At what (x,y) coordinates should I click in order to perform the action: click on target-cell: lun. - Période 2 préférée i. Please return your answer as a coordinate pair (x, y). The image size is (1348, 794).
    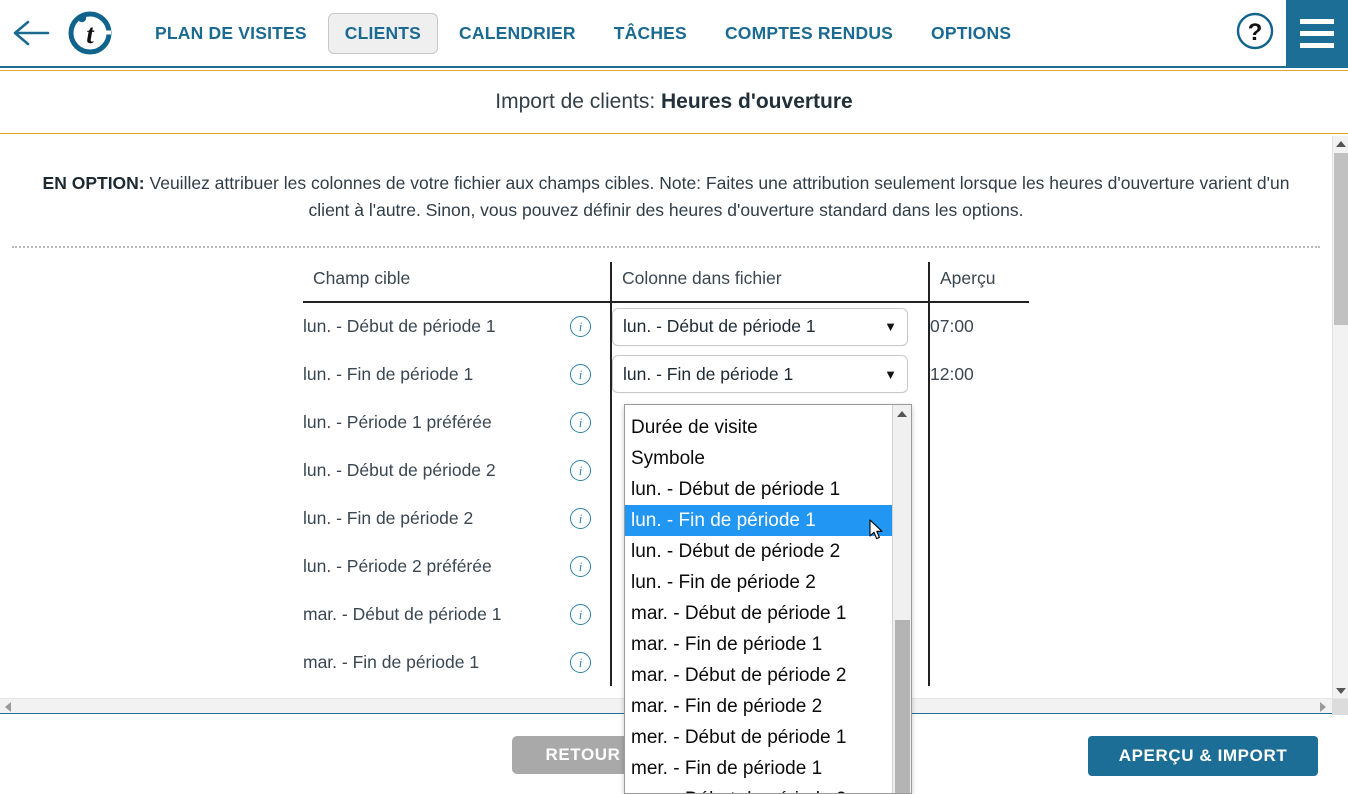
    Looking at the image, I should click on (457, 566).